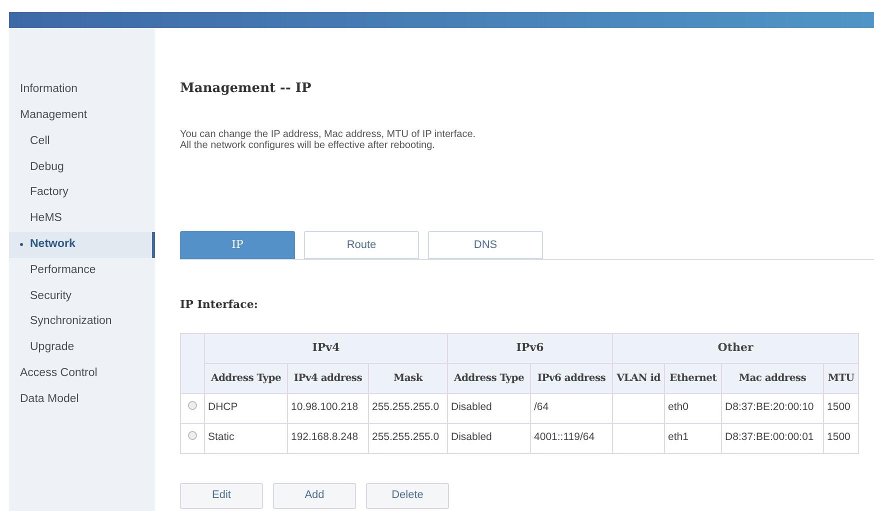  What do you see at coordinates (541, 407) in the screenshot?
I see `table-cell: /64` at bounding box center [541, 407].